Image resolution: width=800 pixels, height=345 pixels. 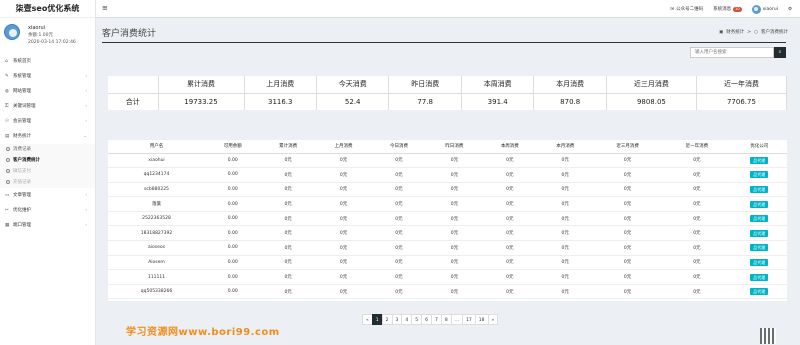 I want to click on user-balance: 余额:1.00元, so click(x=41, y=35).